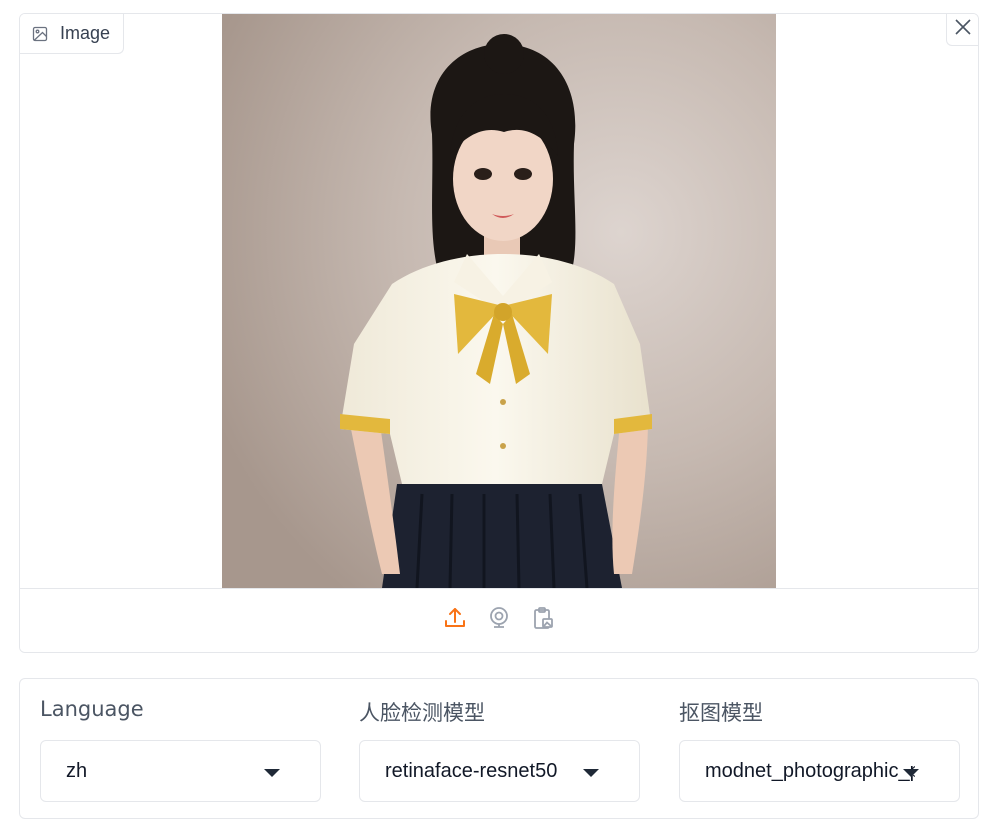 The width and height of the screenshot is (988, 830). I want to click on matting-model-dropdown: modnet_photographic_portrait_matting, so click(819, 771).